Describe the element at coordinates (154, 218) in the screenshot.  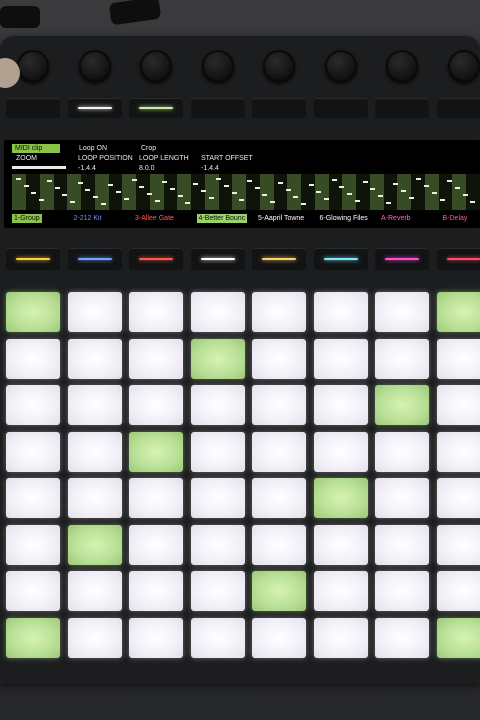
I see `track-label: 3-Allee Gate` at that location.